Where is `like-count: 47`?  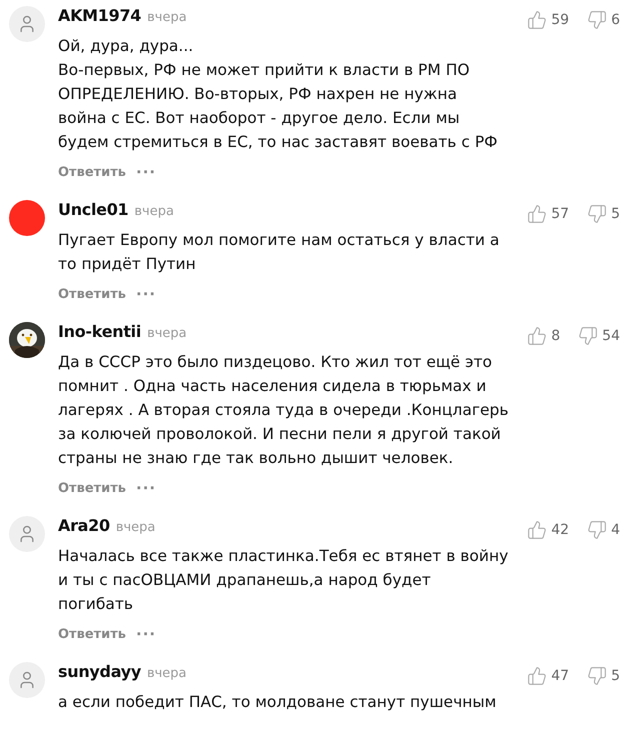
like-count: 47 is located at coordinates (560, 676).